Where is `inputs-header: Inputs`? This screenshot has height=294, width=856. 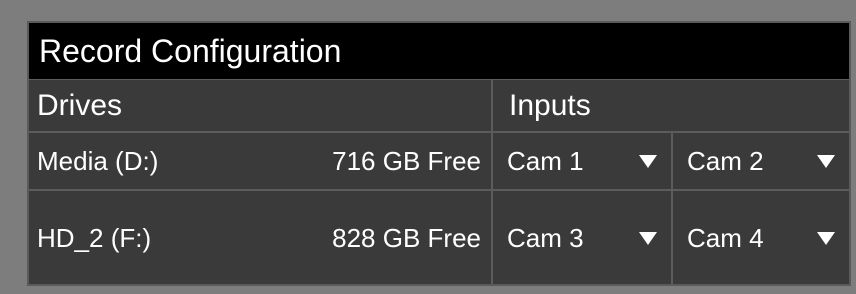
inputs-header: Inputs is located at coordinates (550, 105).